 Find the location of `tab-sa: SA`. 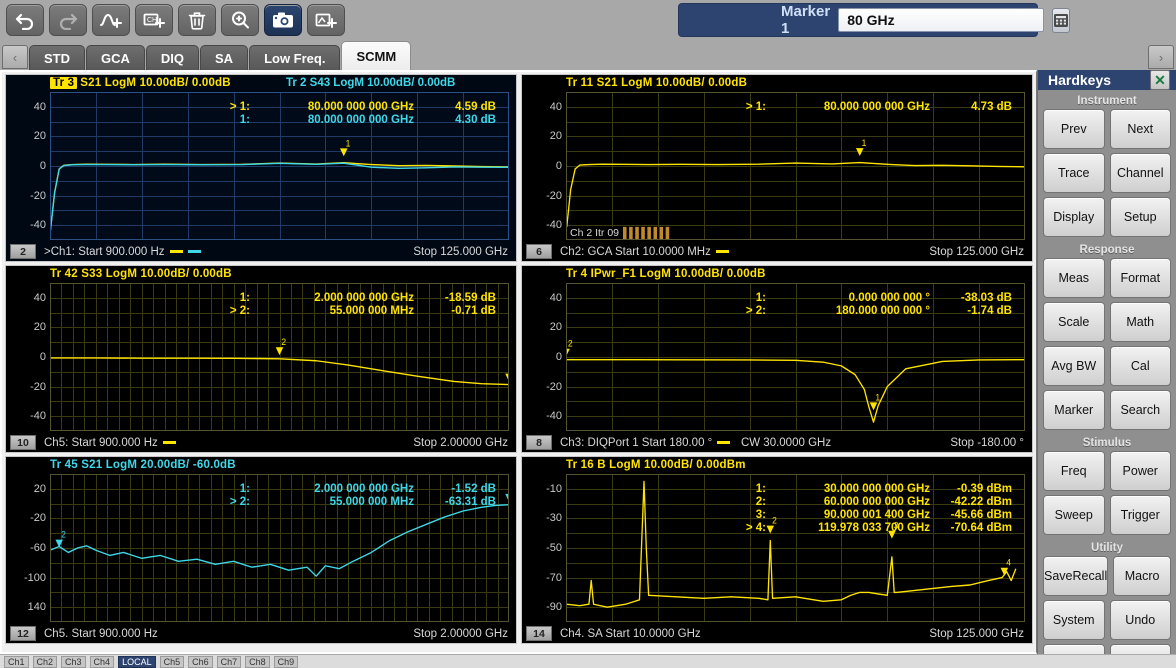

tab-sa: SA is located at coordinates (224, 57).